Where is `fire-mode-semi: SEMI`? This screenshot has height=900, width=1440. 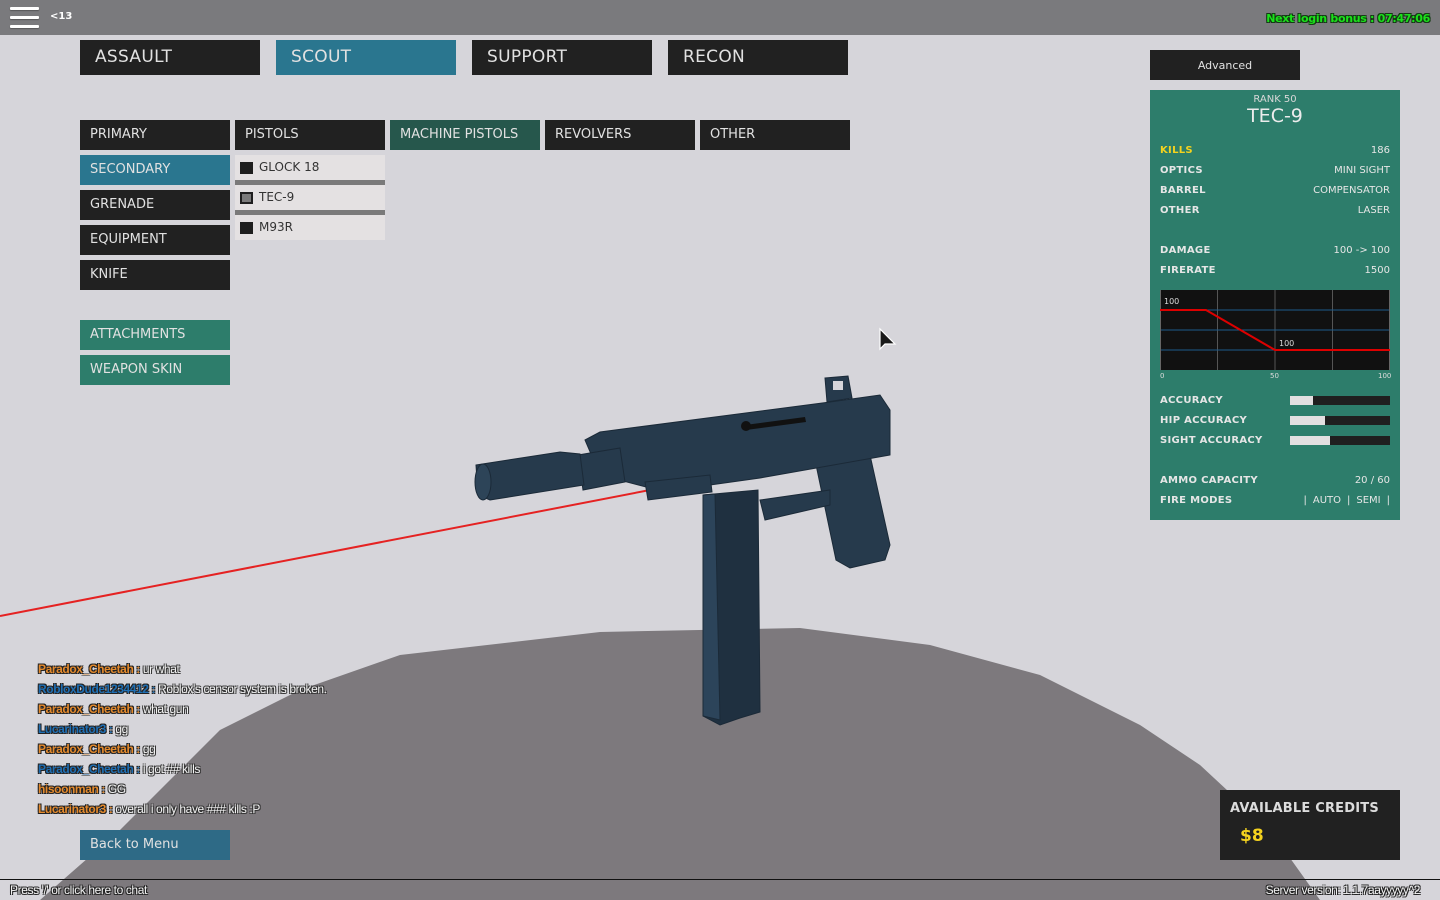
fire-mode-semi: SEMI is located at coordinates (1368, 500).